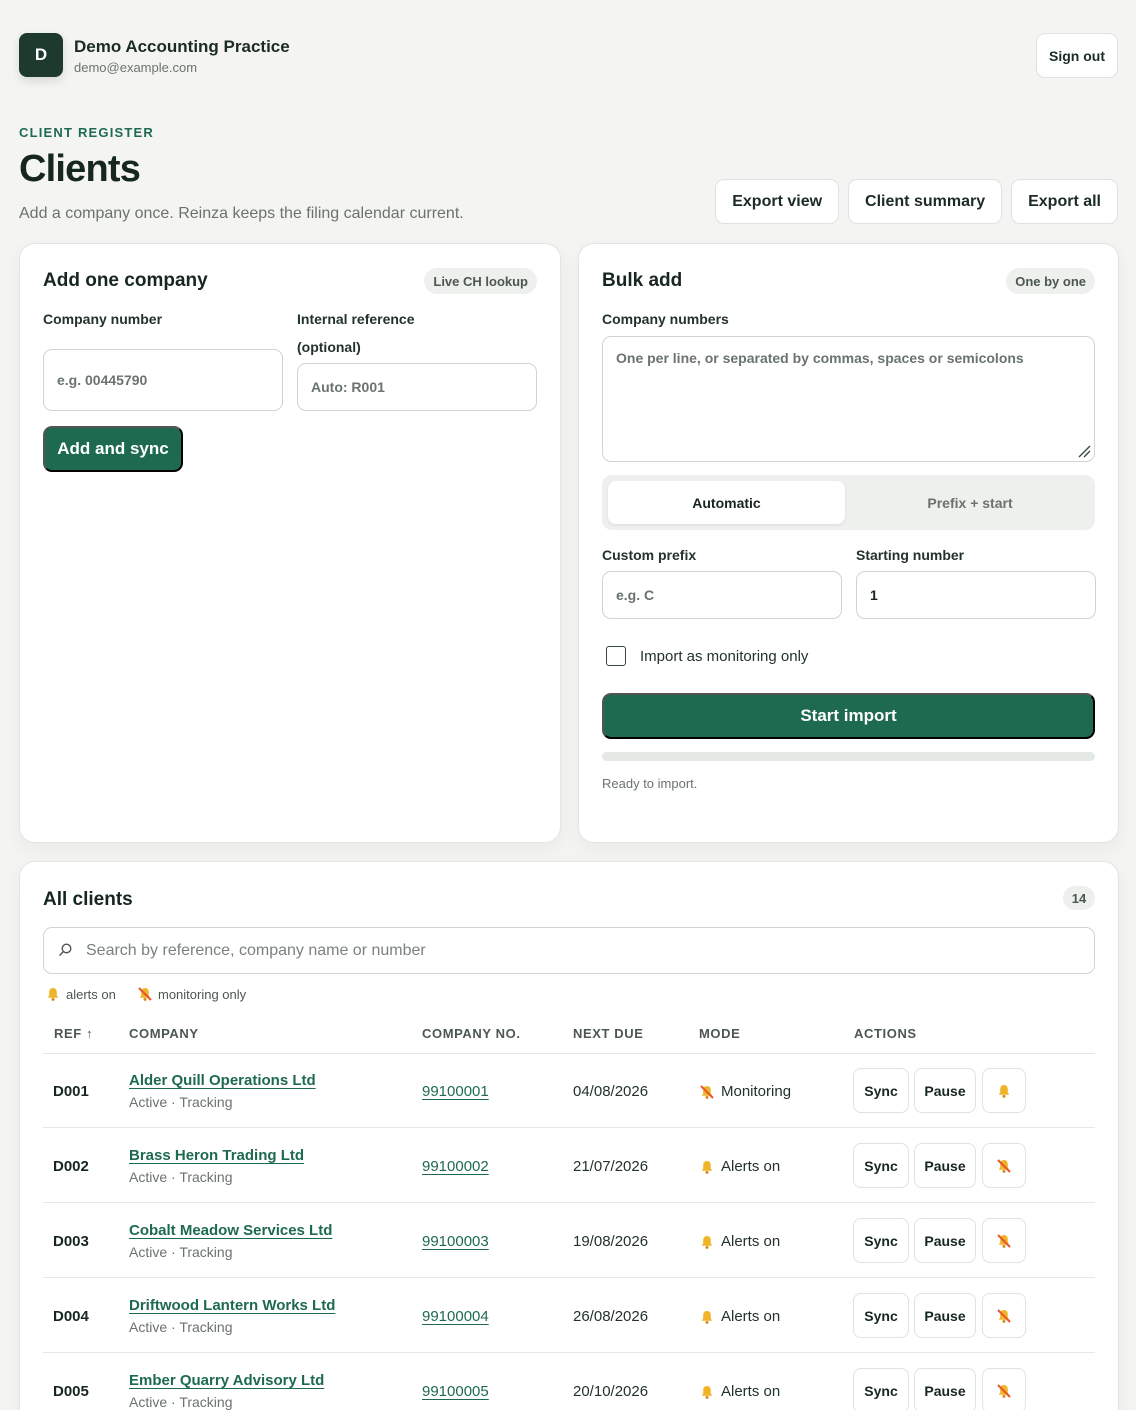  Describe the element at coordinates (73, 1033) in the screenshot. I see `column-ref: REF ↑` at that location.